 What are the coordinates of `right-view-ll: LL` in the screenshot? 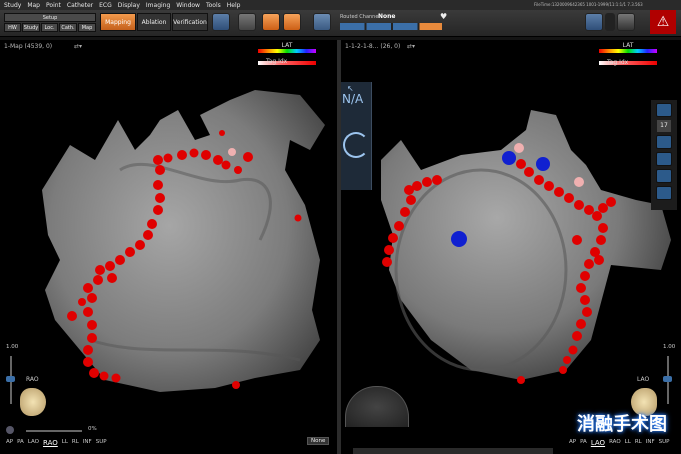 It's located at (628, 443).